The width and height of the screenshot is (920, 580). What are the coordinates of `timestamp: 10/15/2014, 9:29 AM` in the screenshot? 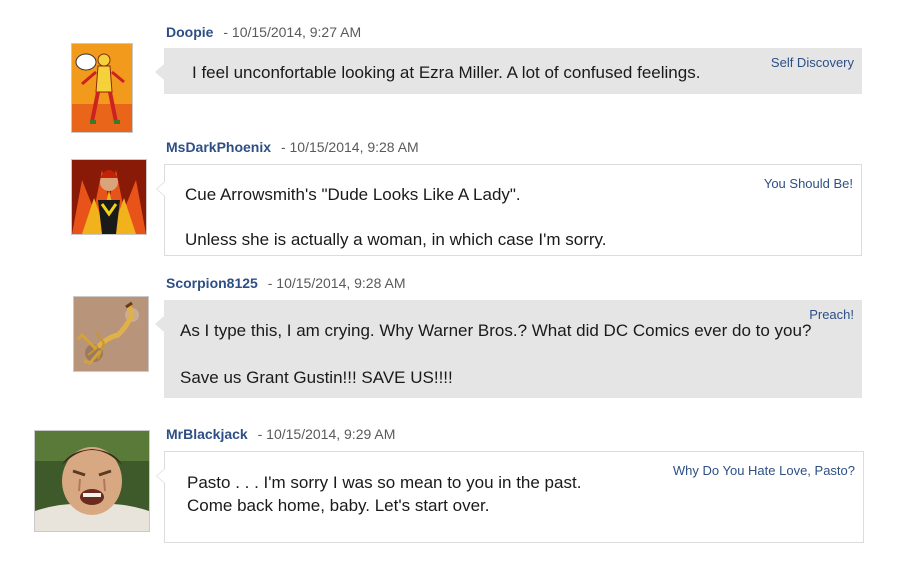 It's located at (331, 434).